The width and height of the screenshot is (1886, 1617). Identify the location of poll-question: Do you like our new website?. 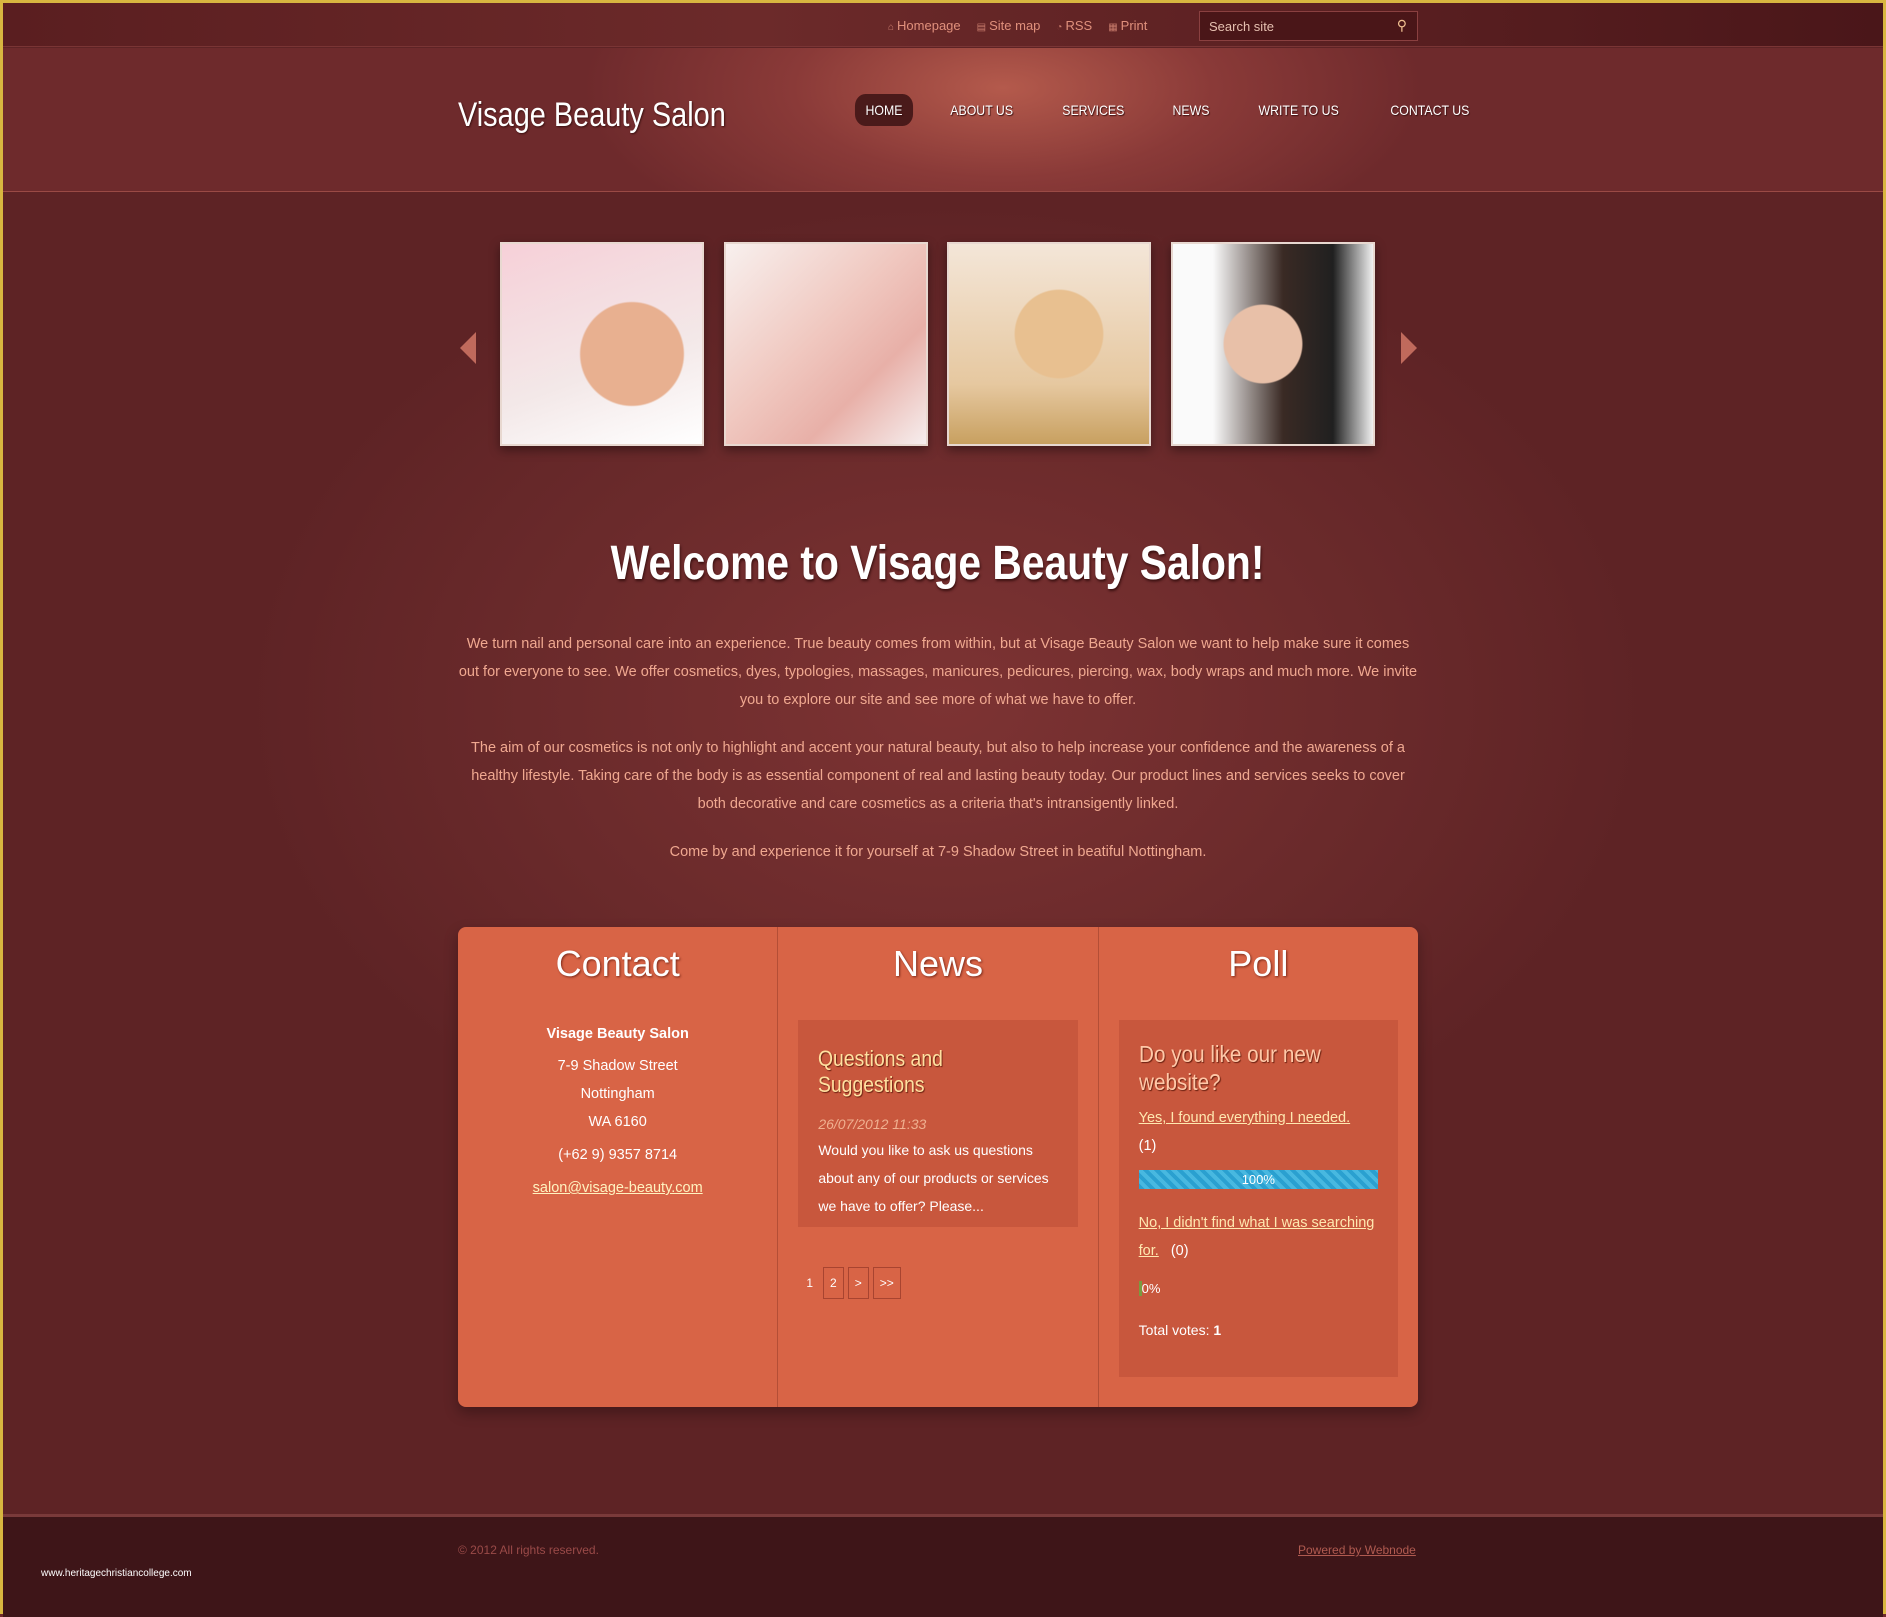
(1229, 1068).